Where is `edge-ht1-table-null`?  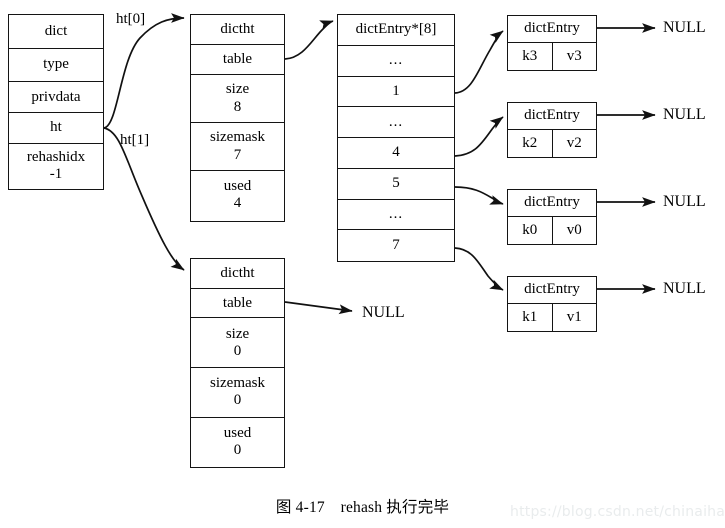
edge-ht1-table-null is located at coordinates (318, 308).